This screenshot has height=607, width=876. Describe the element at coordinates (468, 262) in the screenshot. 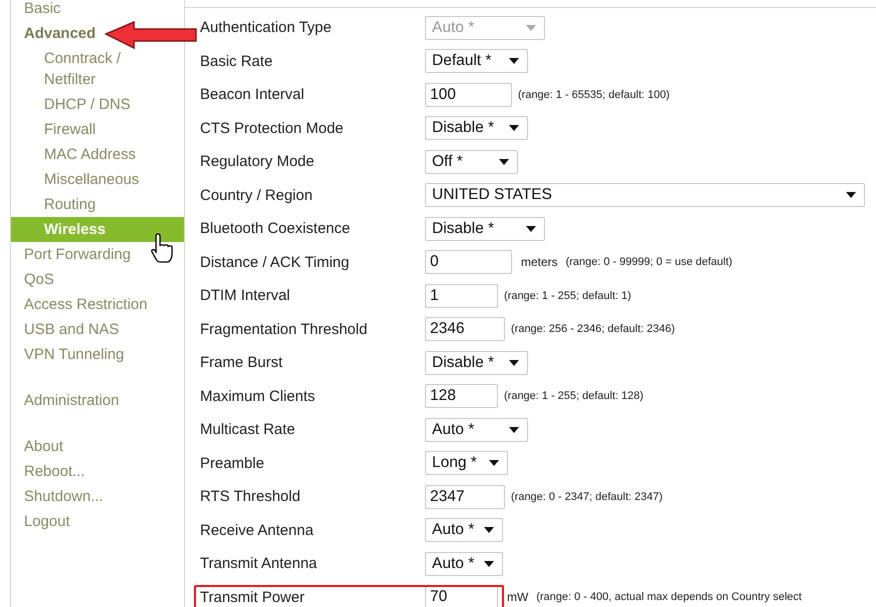

I see `input-field: 0` at that location.